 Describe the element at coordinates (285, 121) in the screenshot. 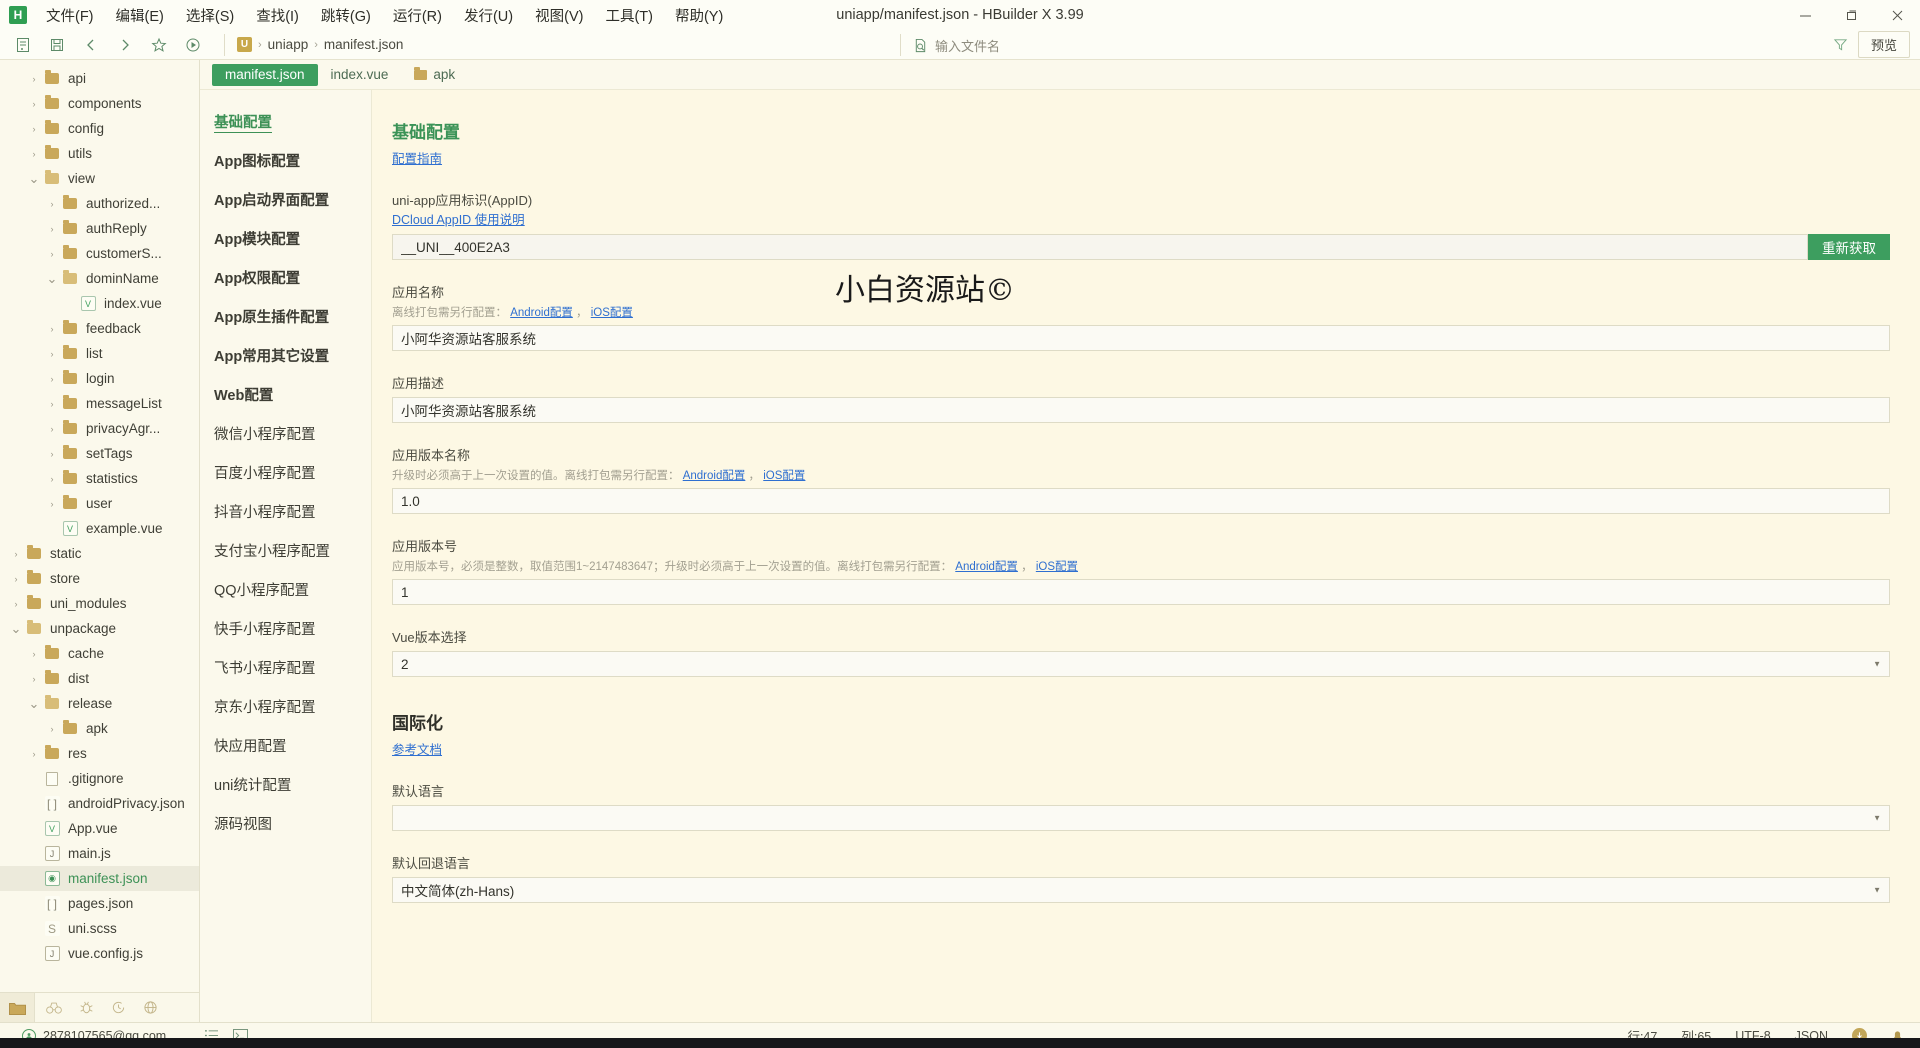

I see `config-nav-item-0: 基础配置` at that location.